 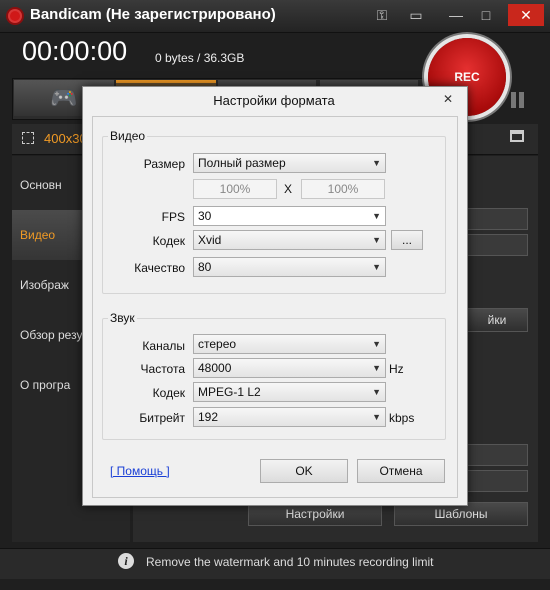 What do you see at coordinates (274, 100) in the screenshot?
I see `dialog-title: Настройки формата` at bounding box center [274, 100].